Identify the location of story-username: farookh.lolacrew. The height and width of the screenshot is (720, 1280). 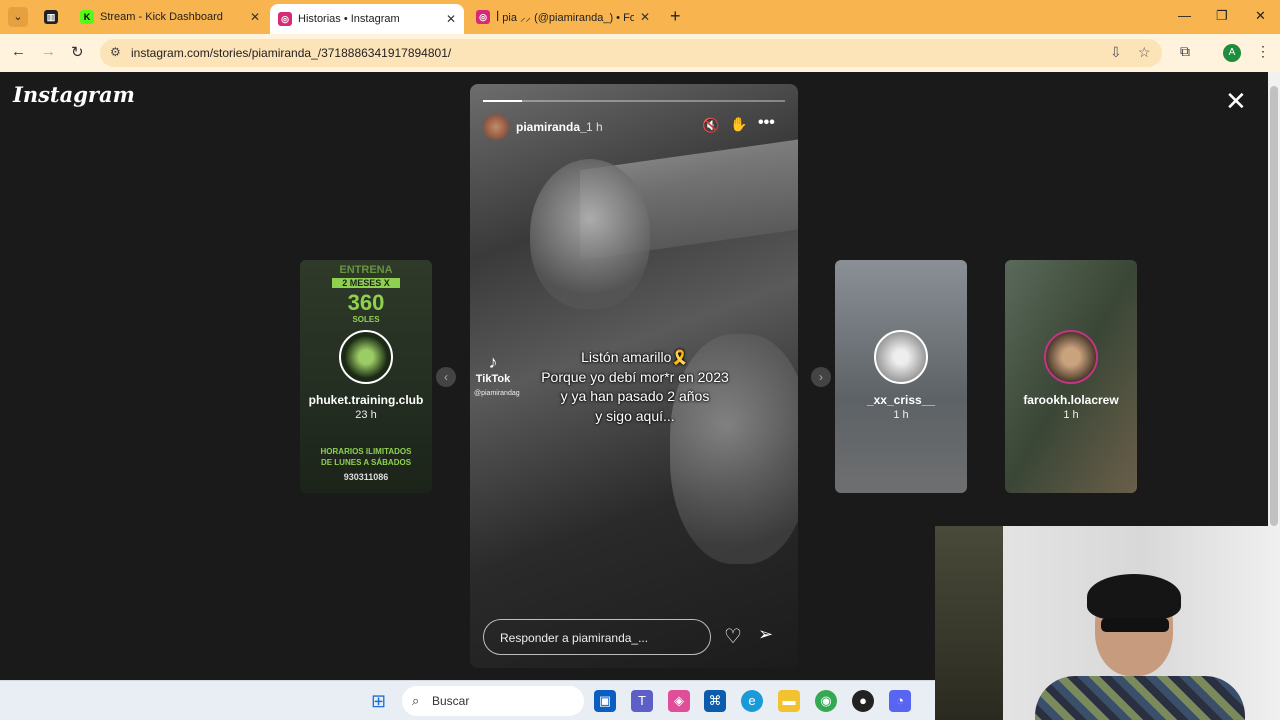
(1071, 400).